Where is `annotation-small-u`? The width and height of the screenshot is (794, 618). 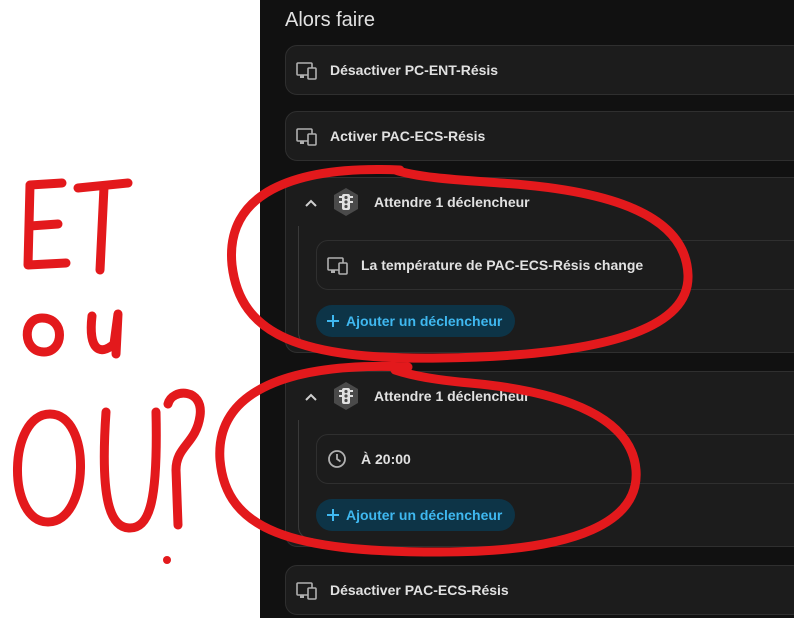
annotation-small-u is located at coordinates (104, 334).